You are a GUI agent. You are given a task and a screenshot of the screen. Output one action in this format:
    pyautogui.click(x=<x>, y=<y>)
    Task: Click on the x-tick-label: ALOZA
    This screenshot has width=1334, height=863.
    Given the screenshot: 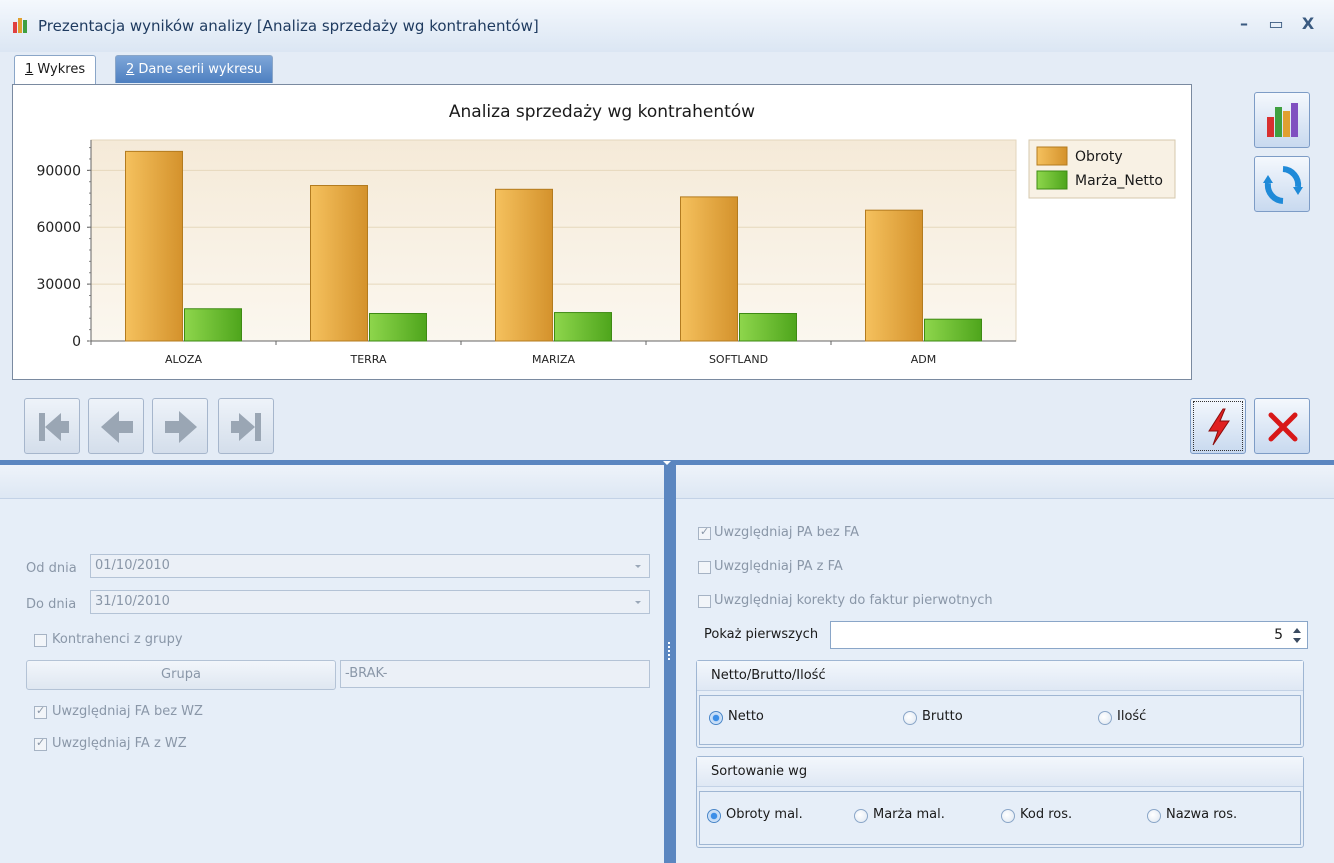 What is the action you would take?
    pyautogui.click(x=183, y=359)
    